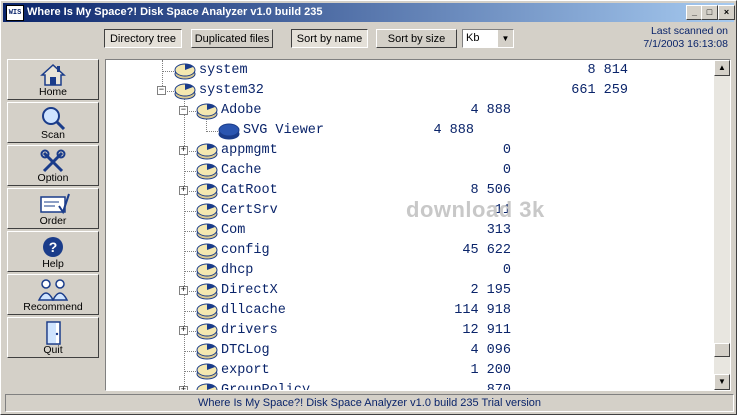  Describe the element at coordinates (53, 307) in the screenshot. I see `sidebar-item-label: Recommend` at that location.